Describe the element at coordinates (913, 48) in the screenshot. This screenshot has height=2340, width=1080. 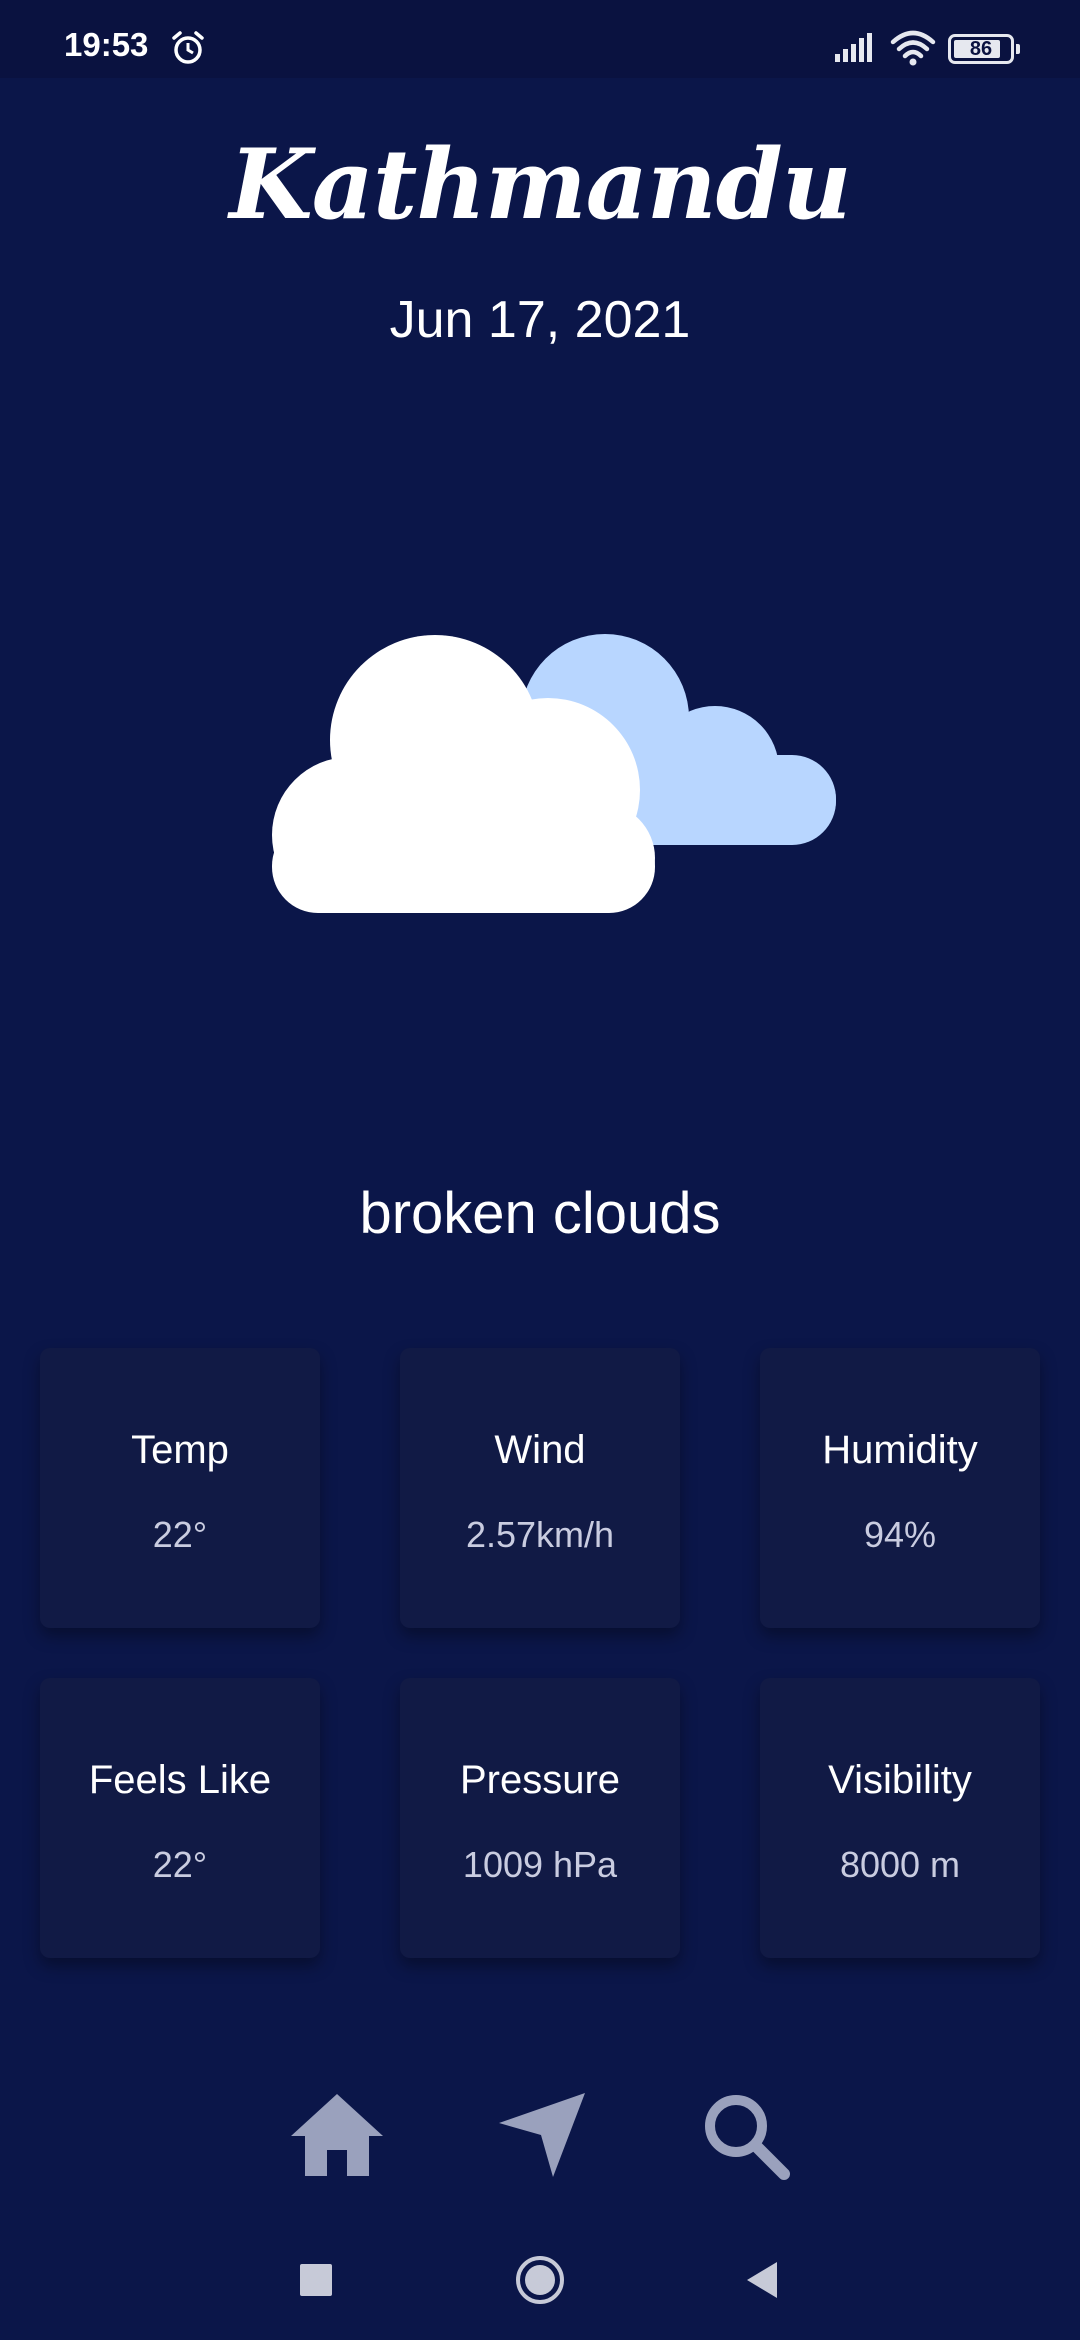
I see `wifi-icon` at that location.